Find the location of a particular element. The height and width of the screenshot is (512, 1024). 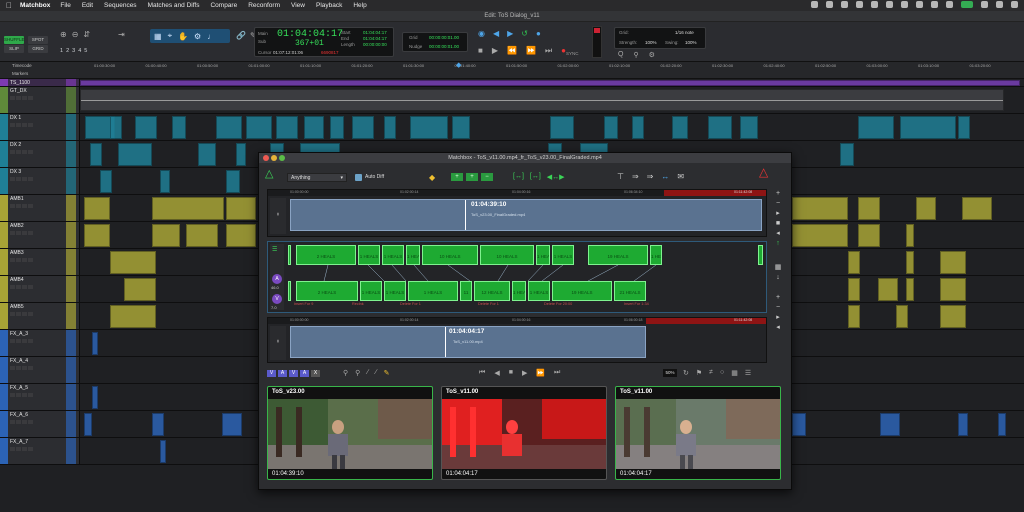

track-header: DX 3 is located at coordinates (40, 181).